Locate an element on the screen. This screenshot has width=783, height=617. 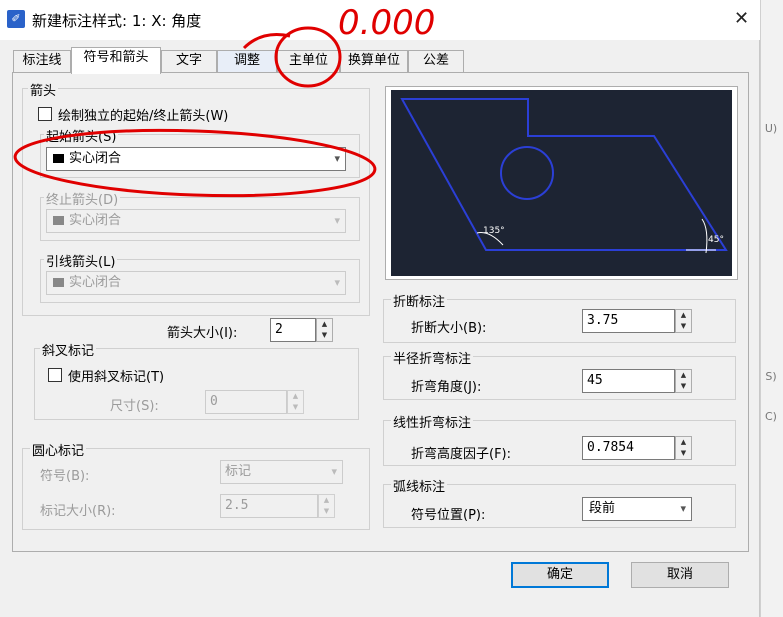
tab-symbols-arrows: 符号和箭头 is located at coordinates (116, 60).